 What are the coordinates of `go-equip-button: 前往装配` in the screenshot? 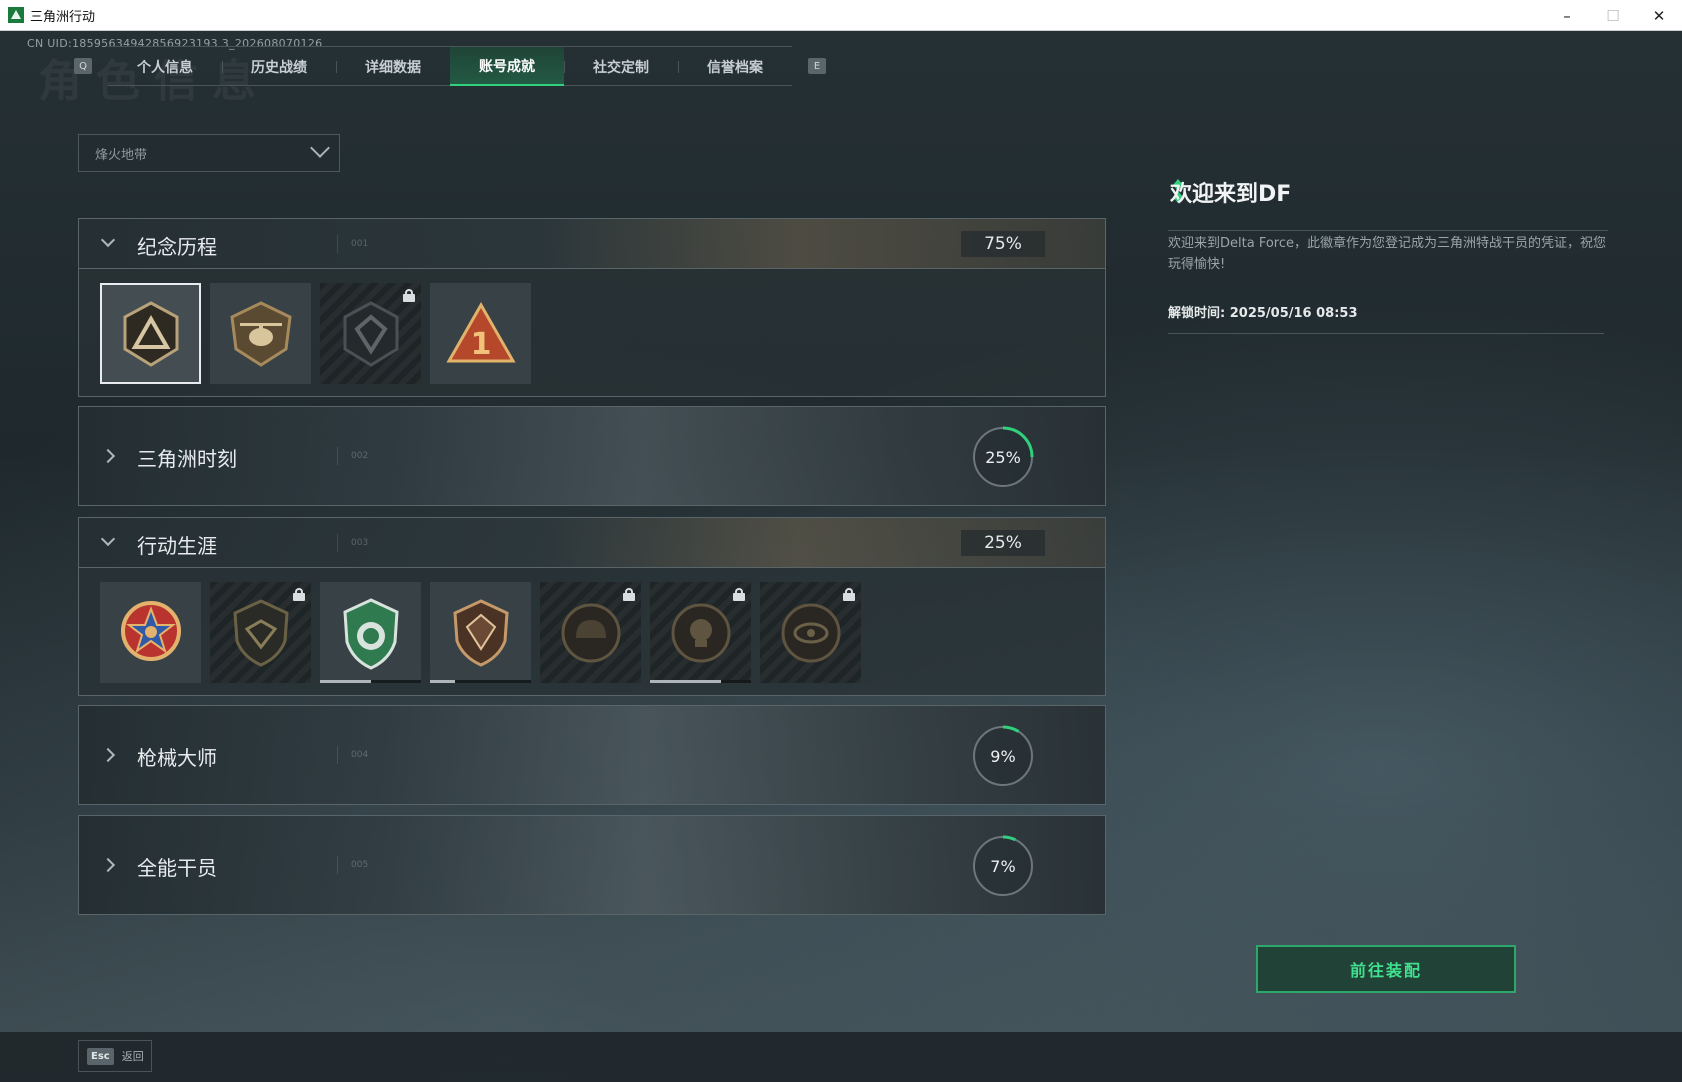 It's located at (1386, 969).